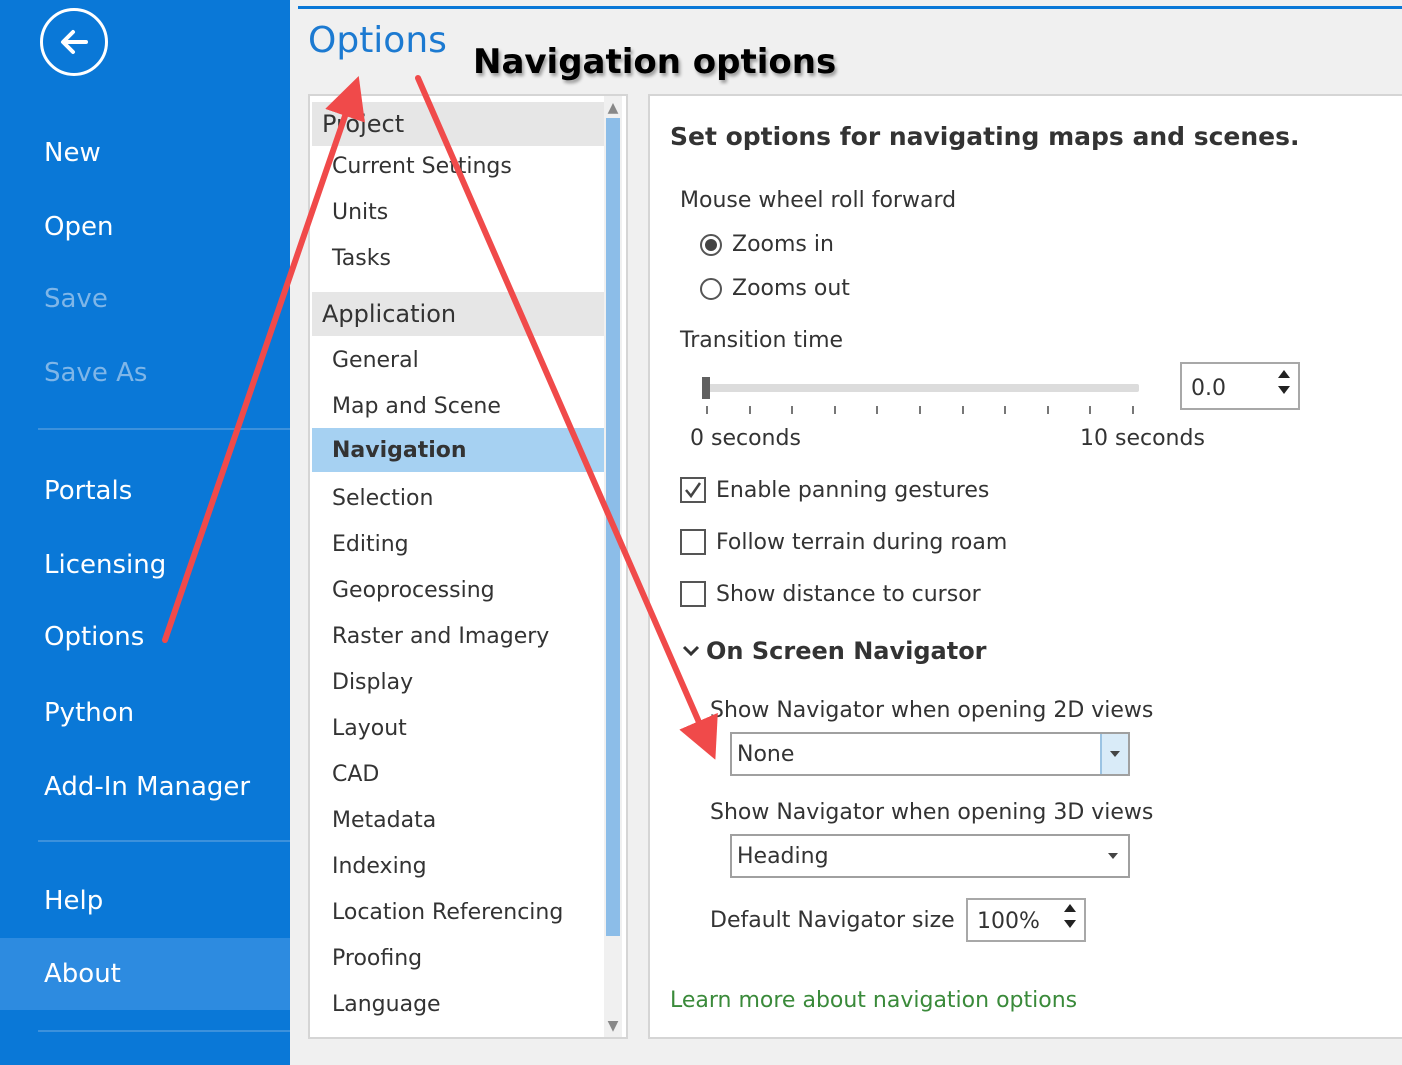 Image resolution: width=1402 pixels, height=1065 pixels. Describe the element at coordinates (458, 212) in the screenshot. I see `category-item-units: Units` at that location.